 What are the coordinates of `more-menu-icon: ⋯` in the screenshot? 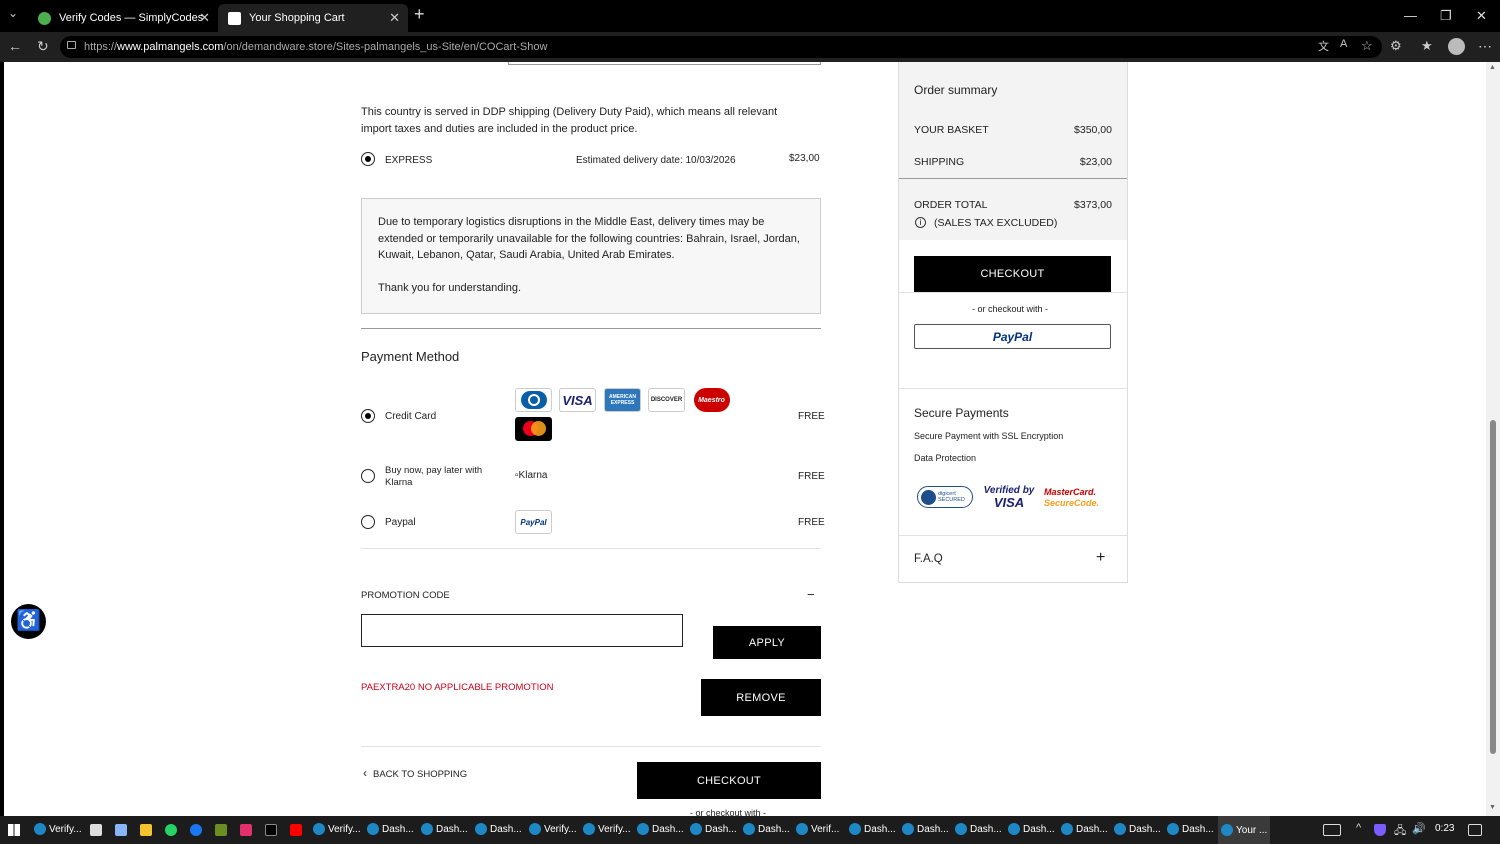 It's located at (1485, 46).